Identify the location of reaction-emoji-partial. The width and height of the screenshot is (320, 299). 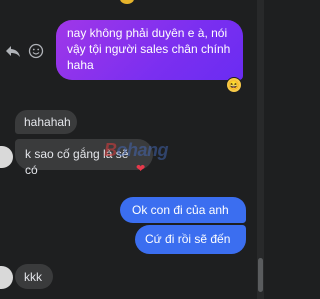
(127, 2).